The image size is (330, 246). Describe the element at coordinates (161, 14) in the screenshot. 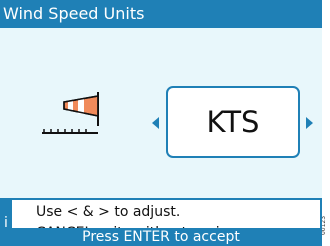

I see `page-title: Wind Speed Units` at that location.